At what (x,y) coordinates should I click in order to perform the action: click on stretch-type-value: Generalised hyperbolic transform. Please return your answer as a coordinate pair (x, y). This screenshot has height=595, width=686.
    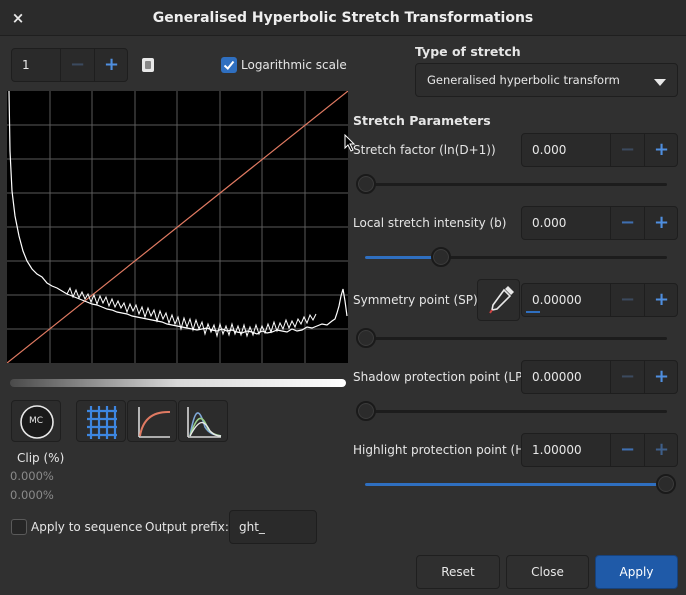
    Looking at the image, I should click on (523, 80).